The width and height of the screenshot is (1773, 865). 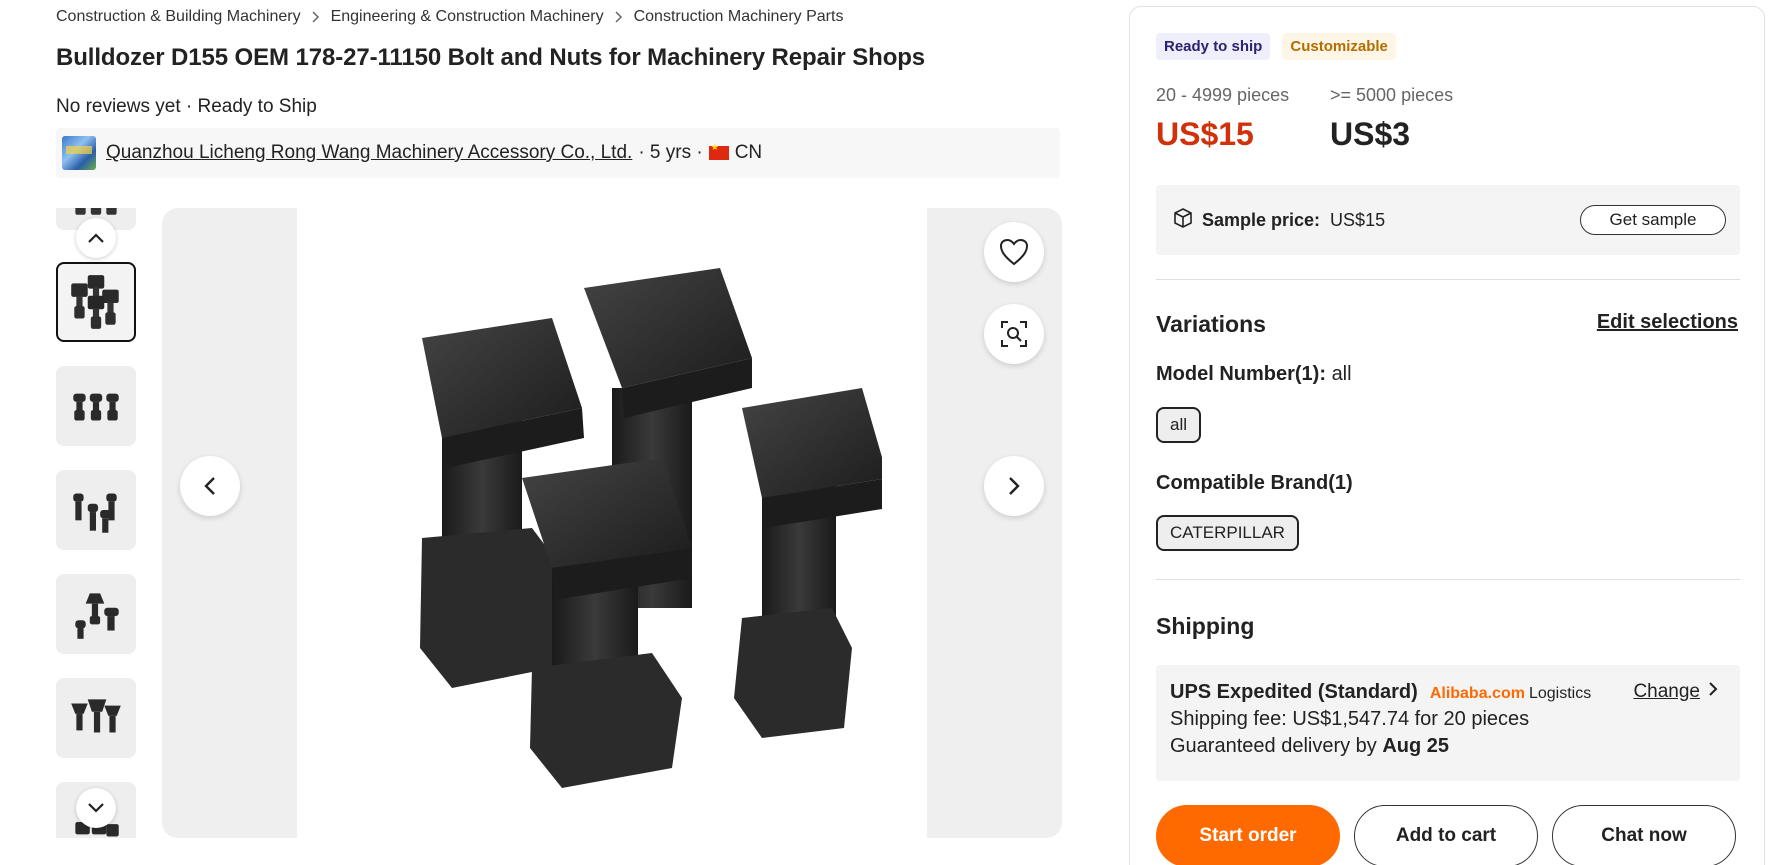 What do you see at coordinates (1205, 626) in the screenshot?
I see `shipping-heading: Shipping` at bounding box center [1205, 626].